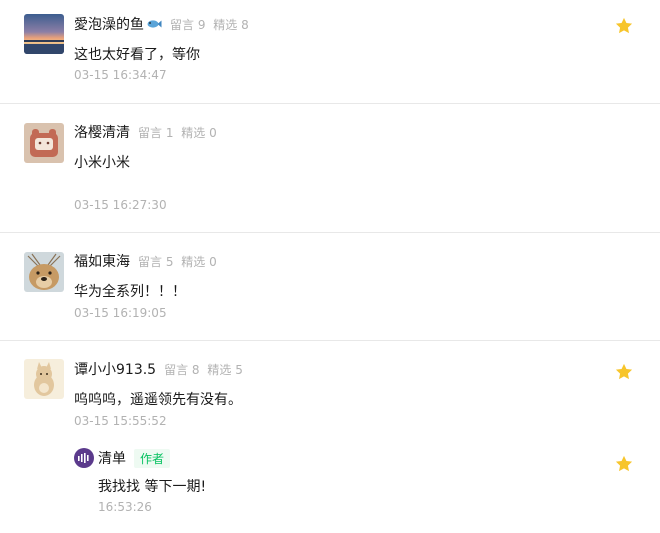 This screenshot has height=533, width=660. What do you see at coordinates (156, 261) in the screenshot?
I see `comment-count: 留言 5` at bounding box center [156, 261].